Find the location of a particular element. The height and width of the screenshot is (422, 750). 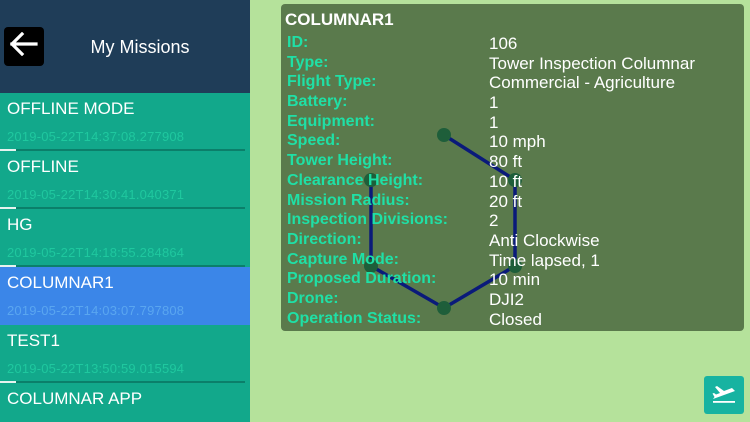

detail-label: Battery: is located at coordinates (317, 102).